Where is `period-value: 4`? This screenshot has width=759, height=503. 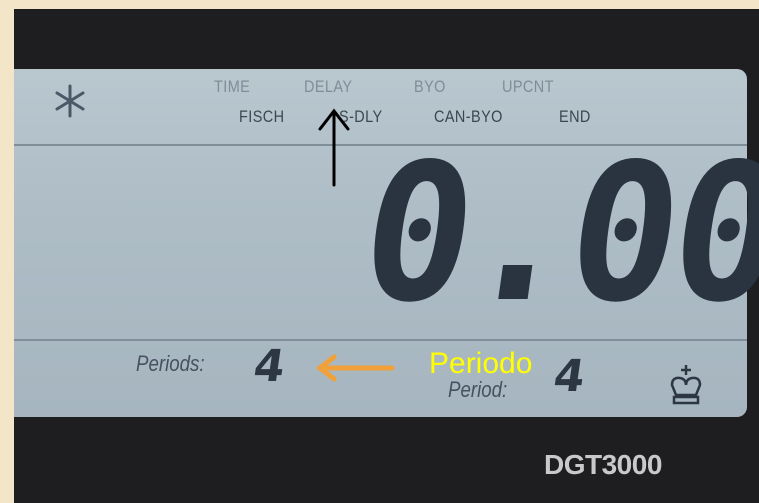
period-value: 4 is located at coordinates (569, 376).